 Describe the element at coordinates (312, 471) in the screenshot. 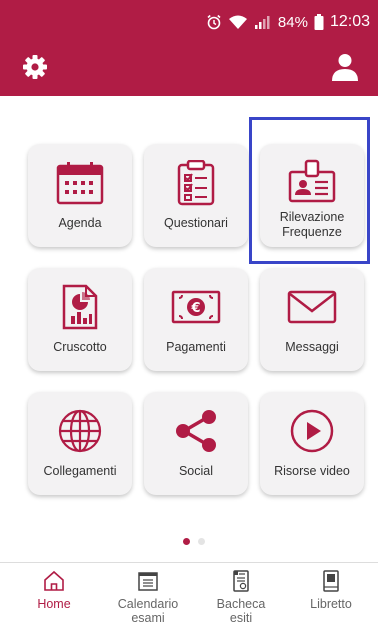

I see `tile-label: Risorse video` at that location.